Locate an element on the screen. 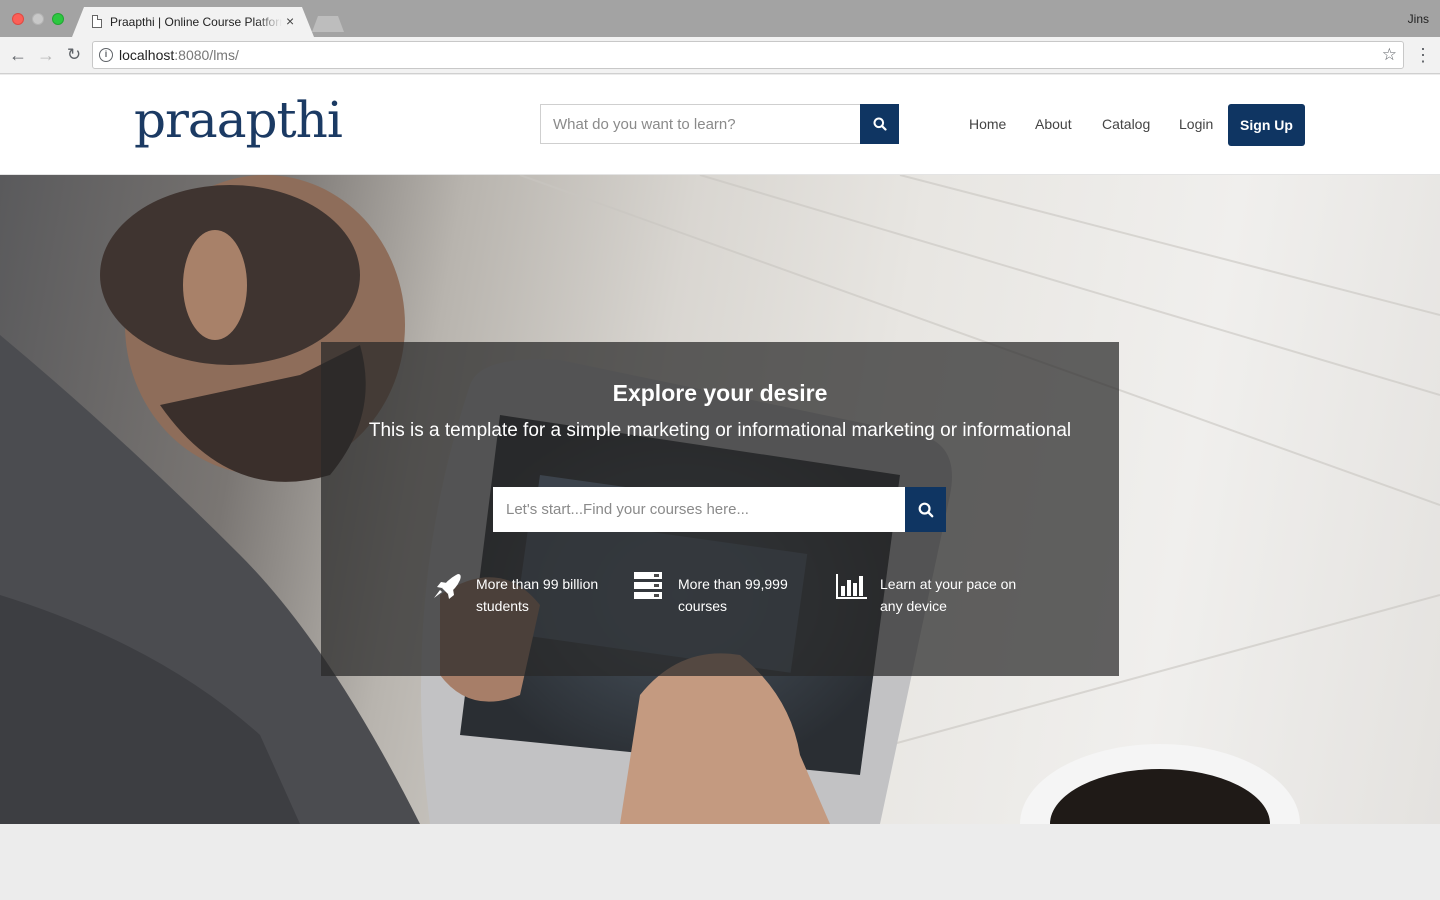 This screenshot has width=1440, height=900. back-arrow-icon: ← is located at coordinates (18, 55).